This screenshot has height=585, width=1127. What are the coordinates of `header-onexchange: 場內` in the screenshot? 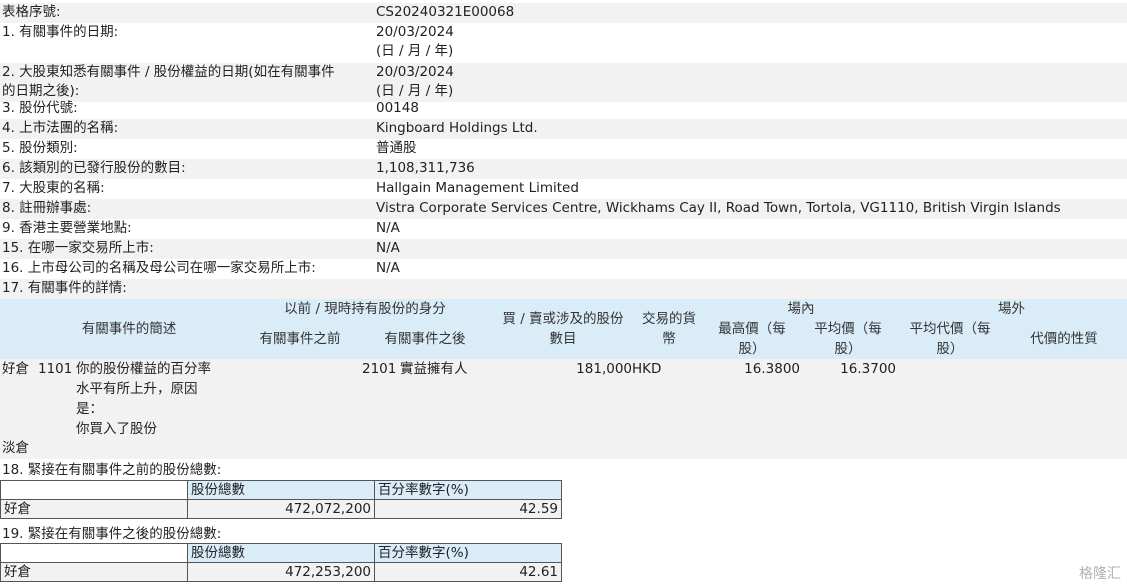 It's located at (801, 309).